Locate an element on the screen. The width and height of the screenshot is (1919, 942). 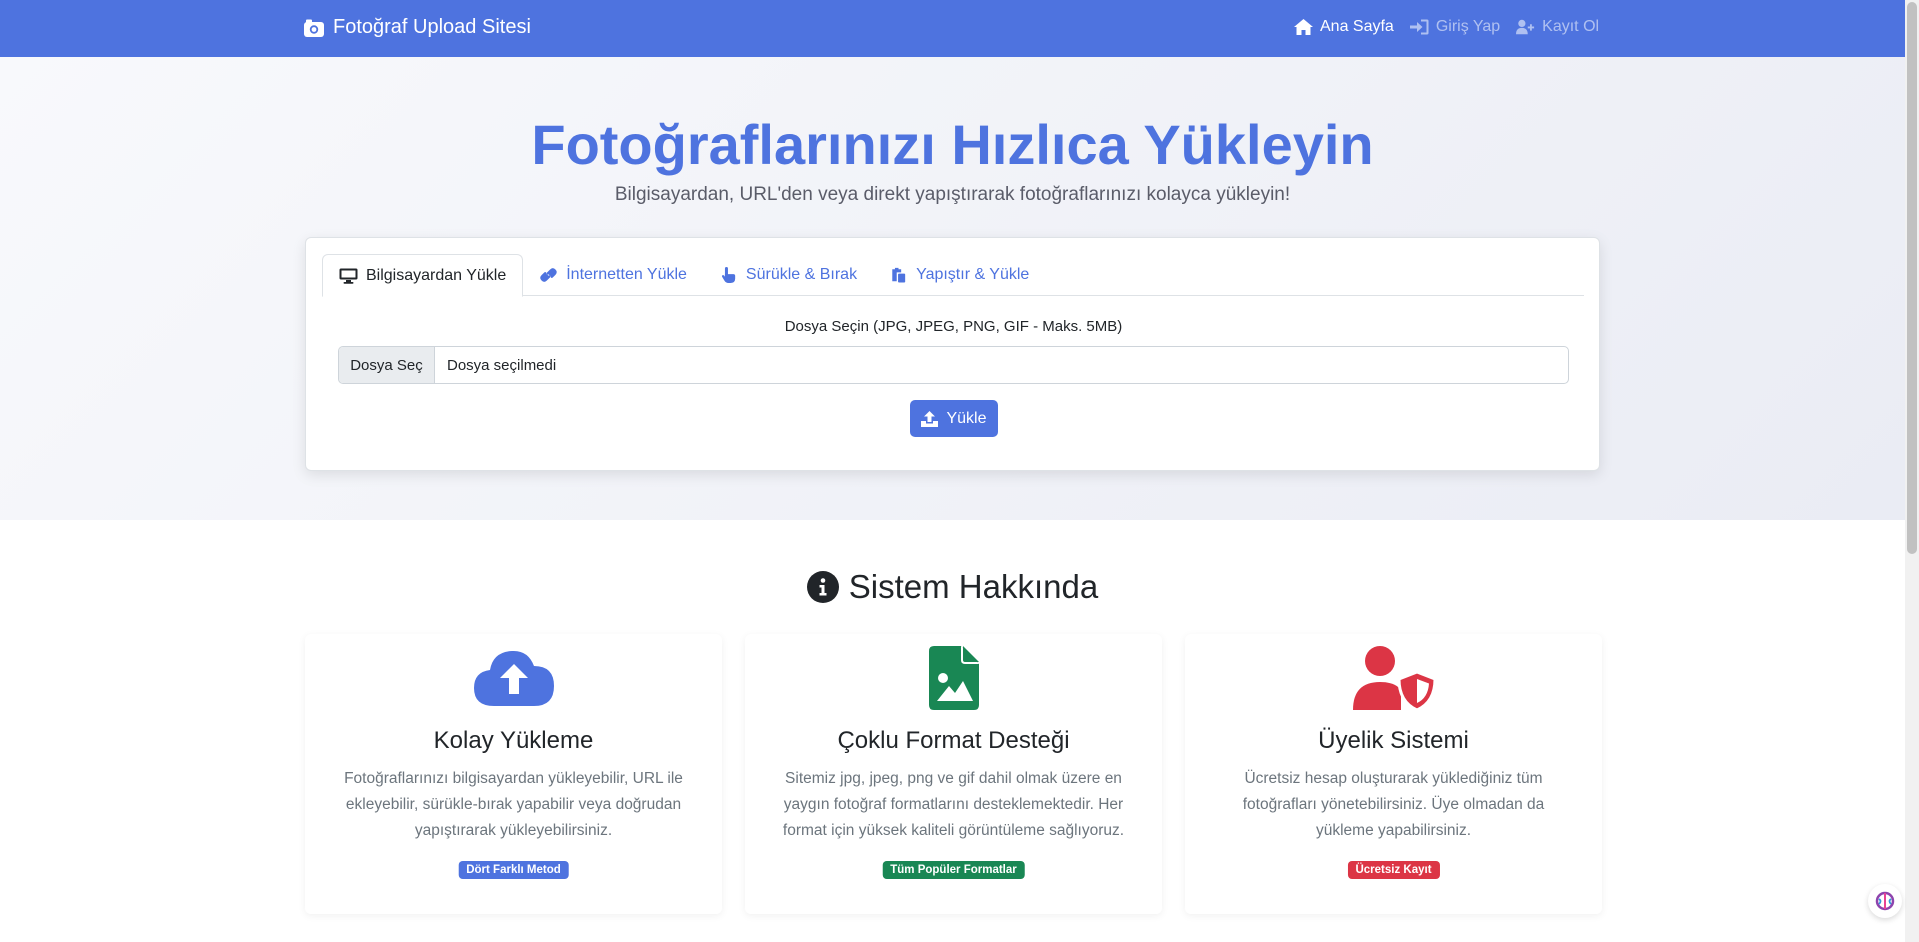
sign-in-icon is located at coordinates (1419, 27).